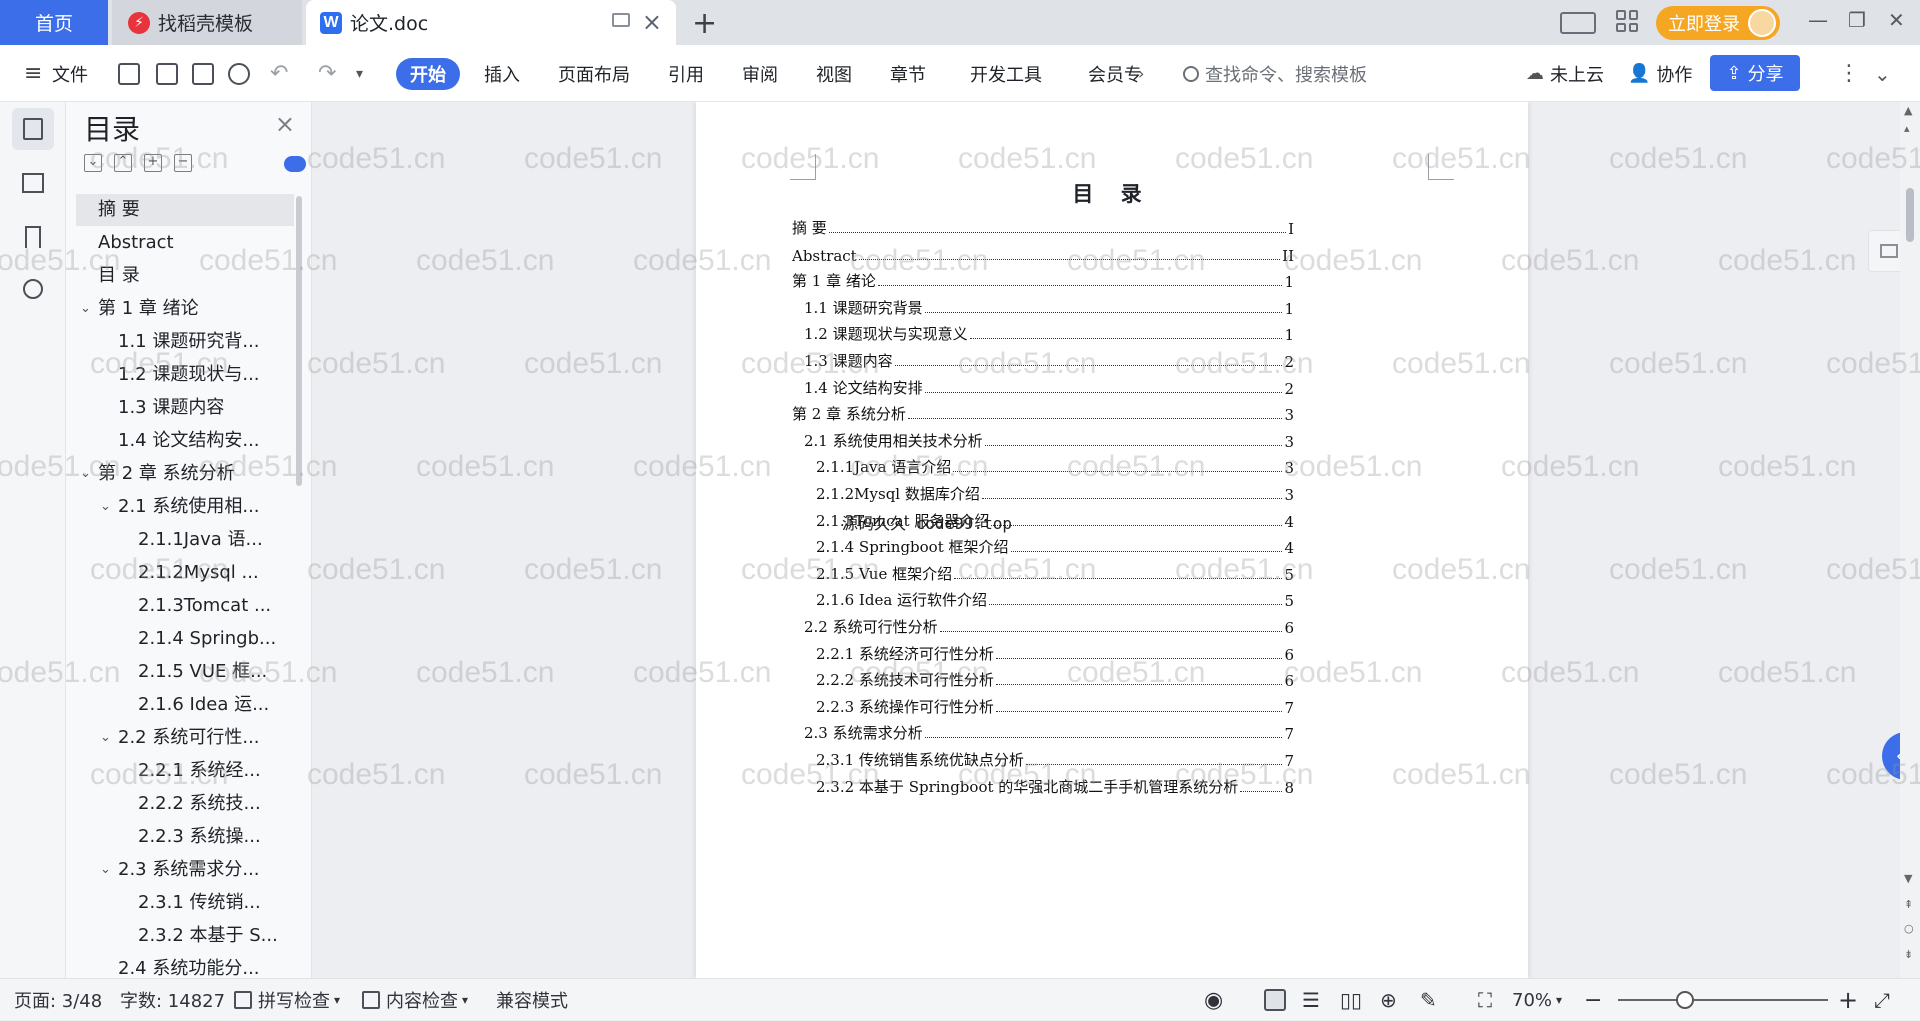  I want to click on close-outline-icon: ×, so click(285, 124).